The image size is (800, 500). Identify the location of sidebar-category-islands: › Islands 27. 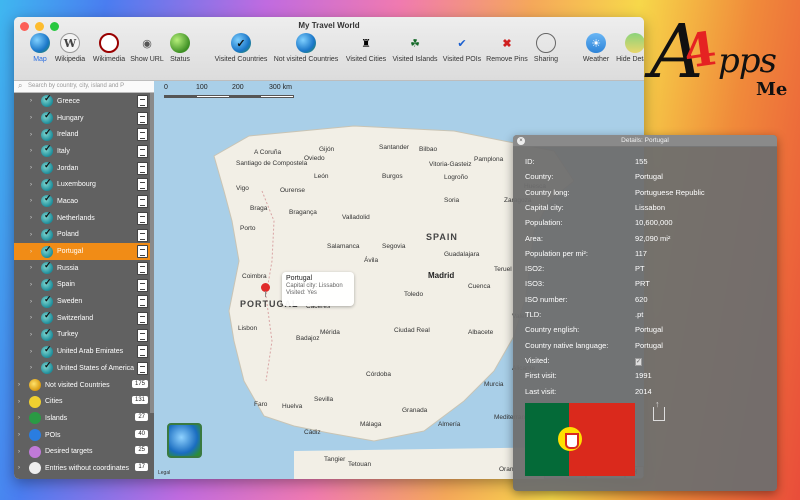
(84, 418).